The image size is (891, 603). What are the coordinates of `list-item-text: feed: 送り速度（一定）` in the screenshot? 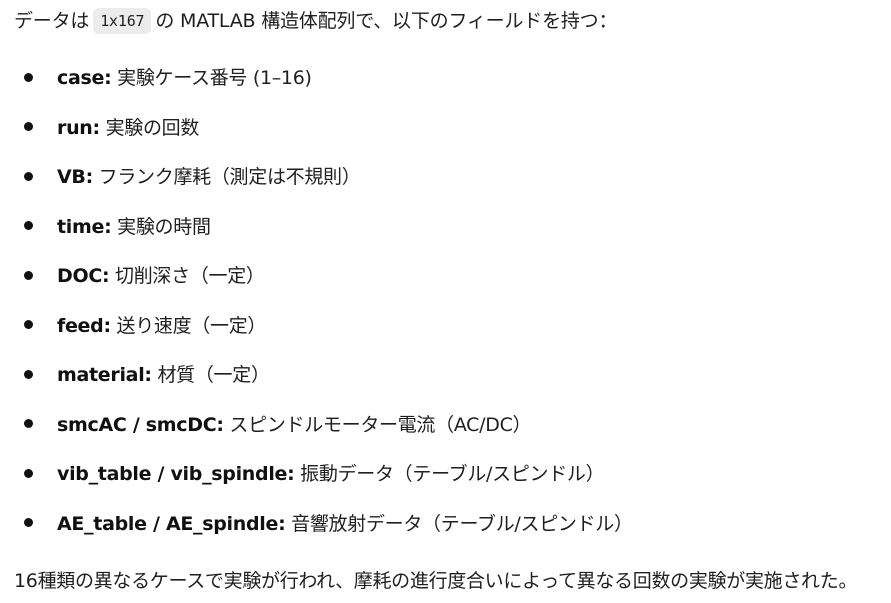 It's located at (161, 324).